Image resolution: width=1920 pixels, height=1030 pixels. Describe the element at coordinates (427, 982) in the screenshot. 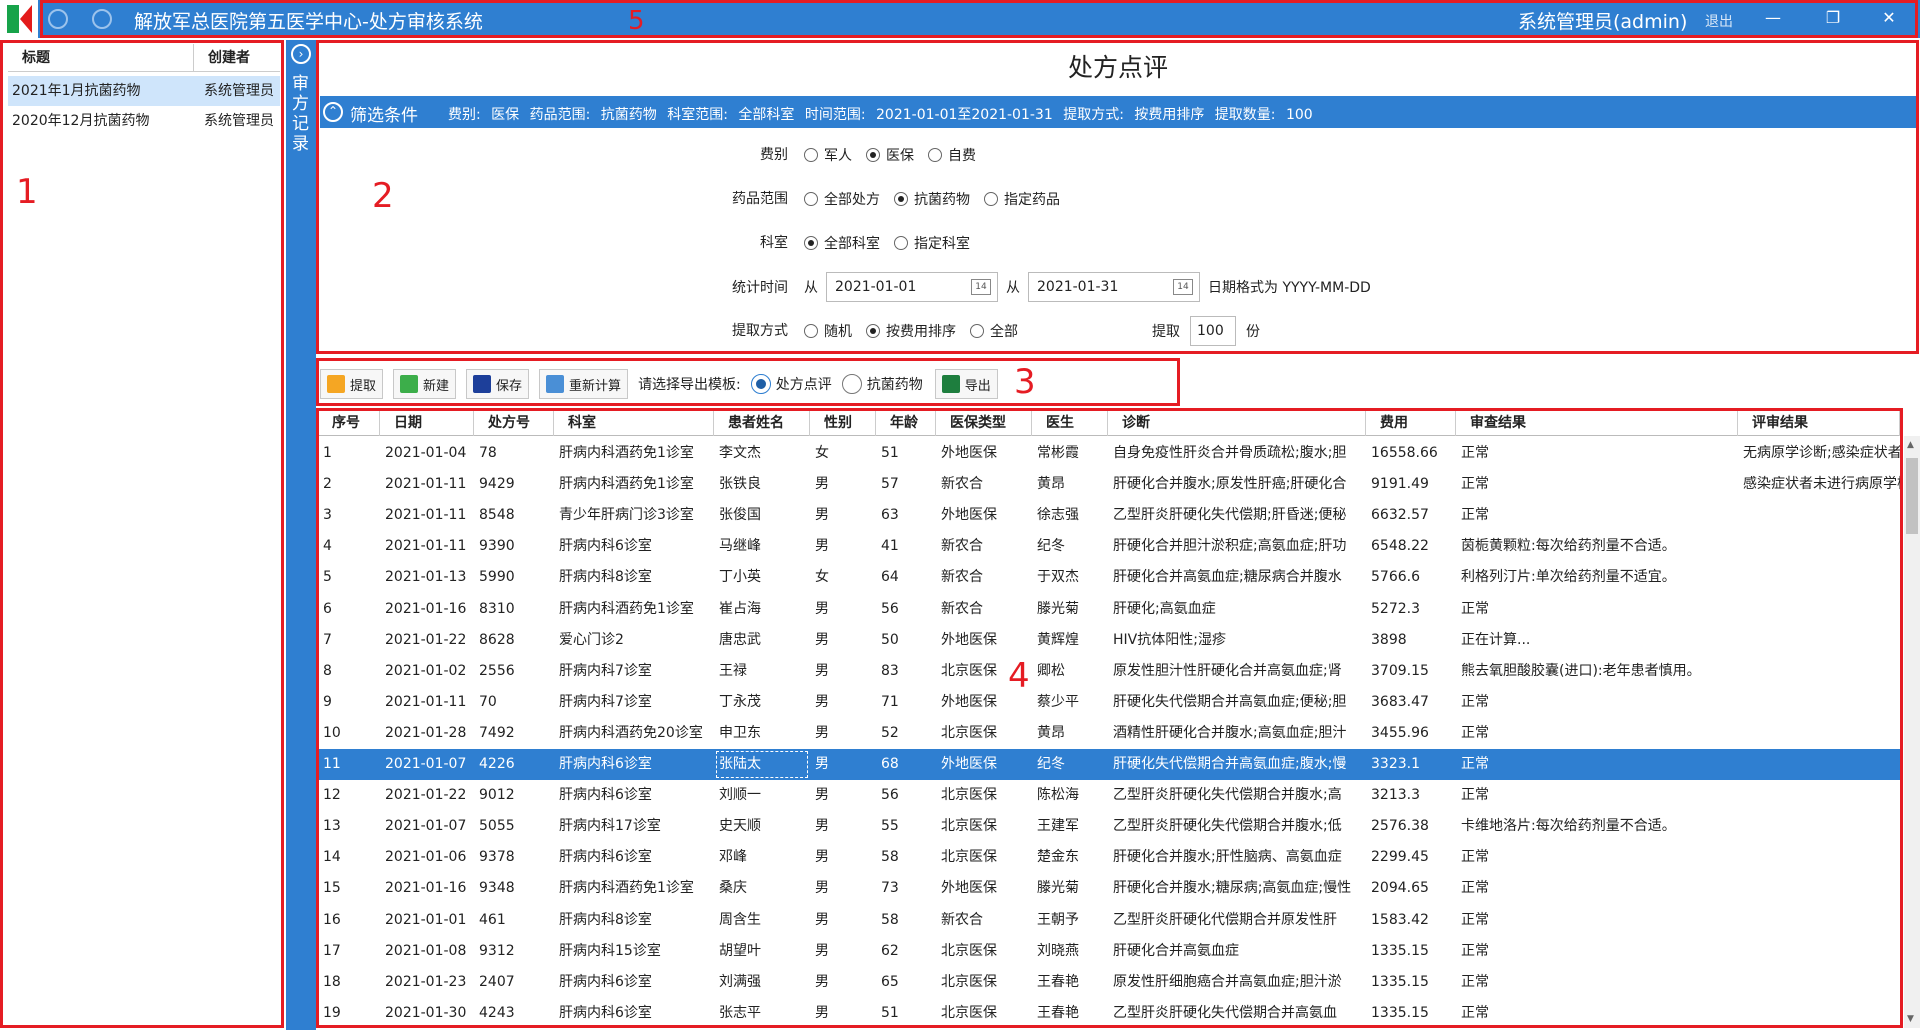

I see `table-cell: 2021-01-23` at that location.